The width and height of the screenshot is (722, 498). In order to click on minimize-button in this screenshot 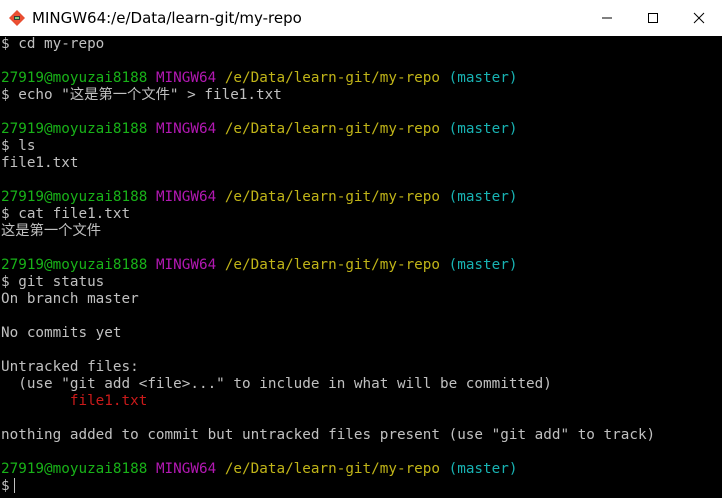, I will do `click(607, 18)`.